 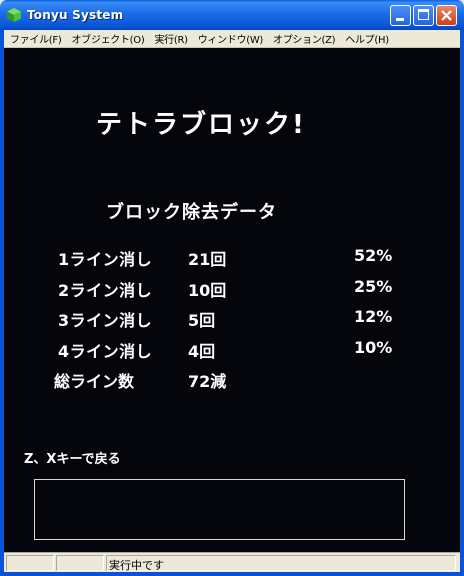 I want to click on total-lines-label: 総ライン数, so click(x=94, y=381).